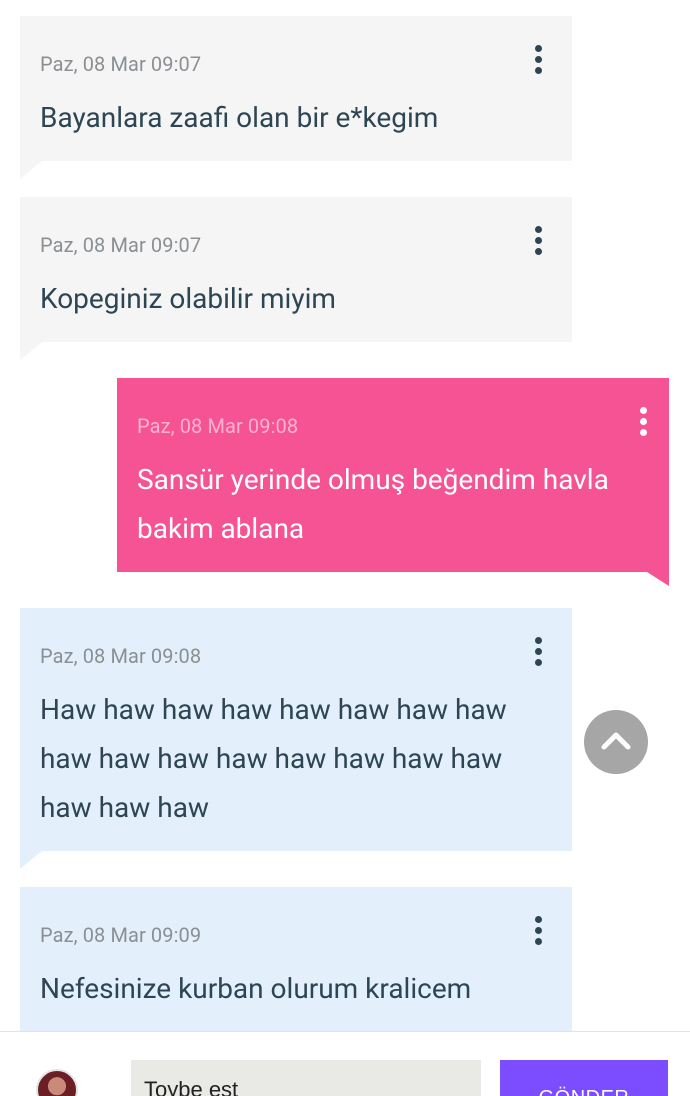  Describe the element at coordinates (256, 988) in the screenshot. I see `message-text: Nefesinize kurban olurum kralicem` at that location.